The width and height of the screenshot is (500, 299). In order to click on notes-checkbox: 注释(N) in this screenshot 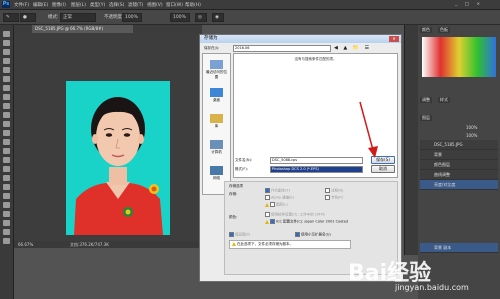, I will do `click(334, 191)`.